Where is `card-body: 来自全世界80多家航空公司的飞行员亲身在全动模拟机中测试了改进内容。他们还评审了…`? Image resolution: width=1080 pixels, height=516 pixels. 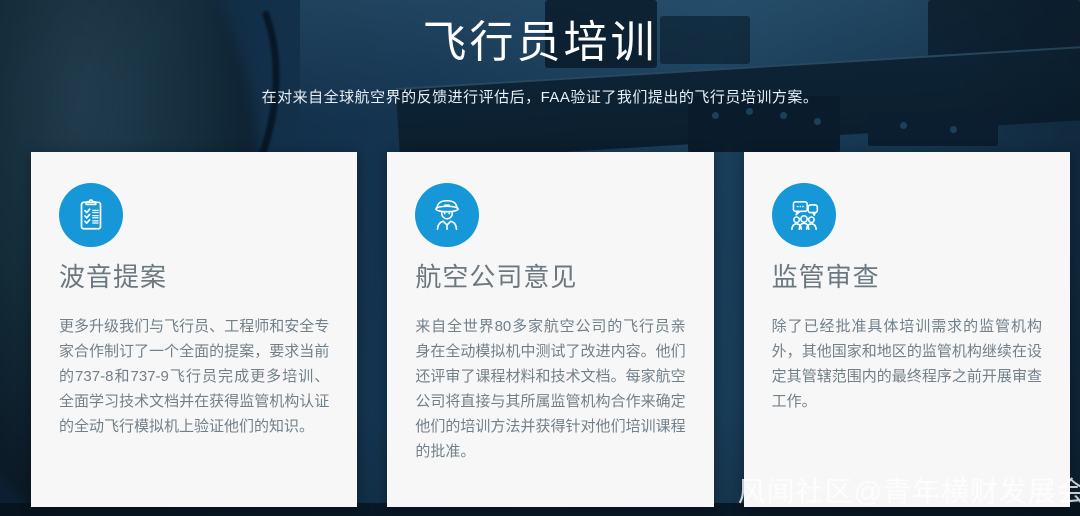
card-body: 来自全世界80多家航空公司的飞行员亲身在全动模拟机中测试了改进内容。他们还评审了… is located at coordinates (550, 389).